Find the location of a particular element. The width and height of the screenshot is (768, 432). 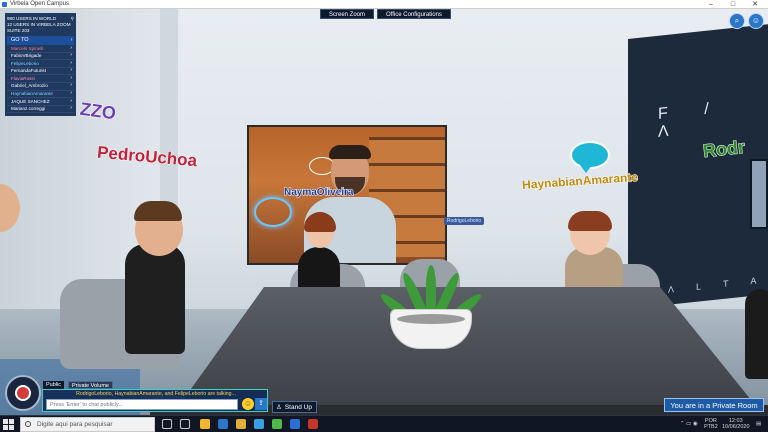

neon-sign-image is located at coordinates (273, 212).